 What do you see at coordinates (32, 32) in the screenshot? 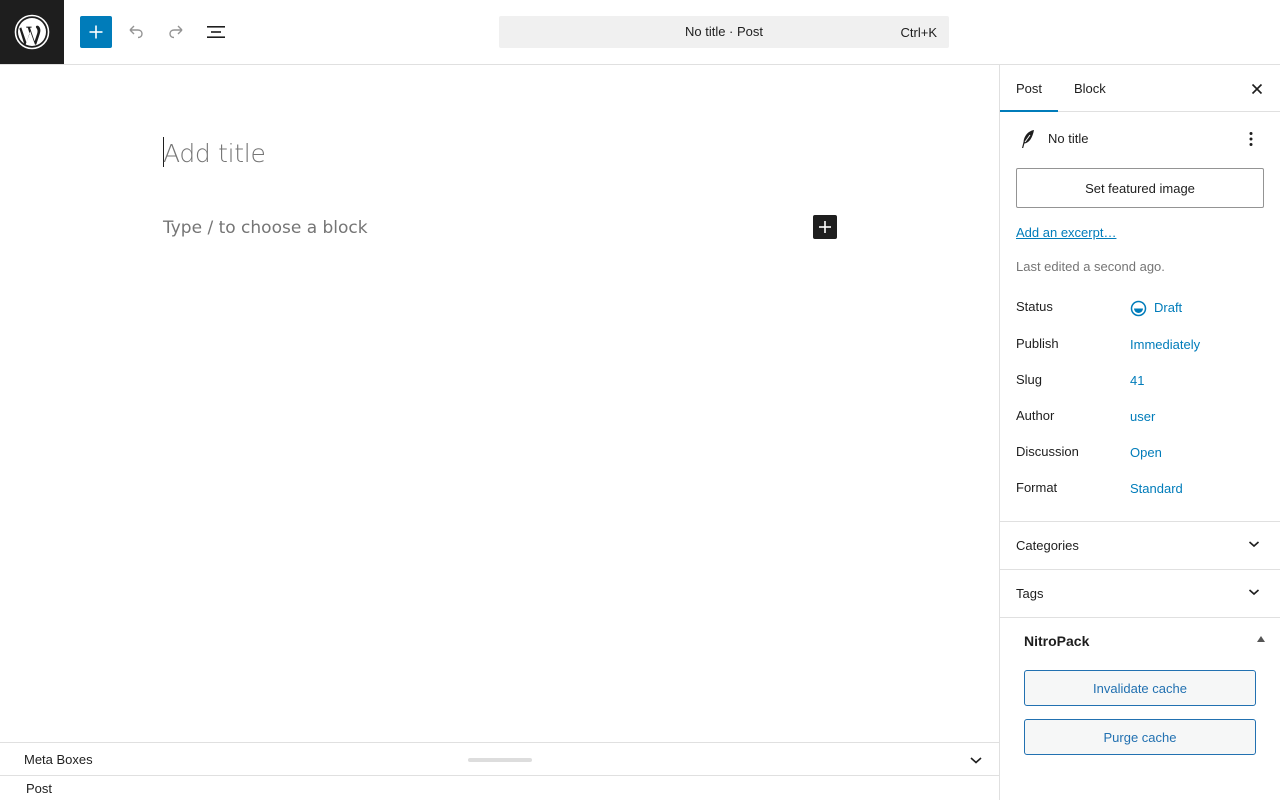
I see `wordpress-logo-icon` at bounding box center [32, 32].